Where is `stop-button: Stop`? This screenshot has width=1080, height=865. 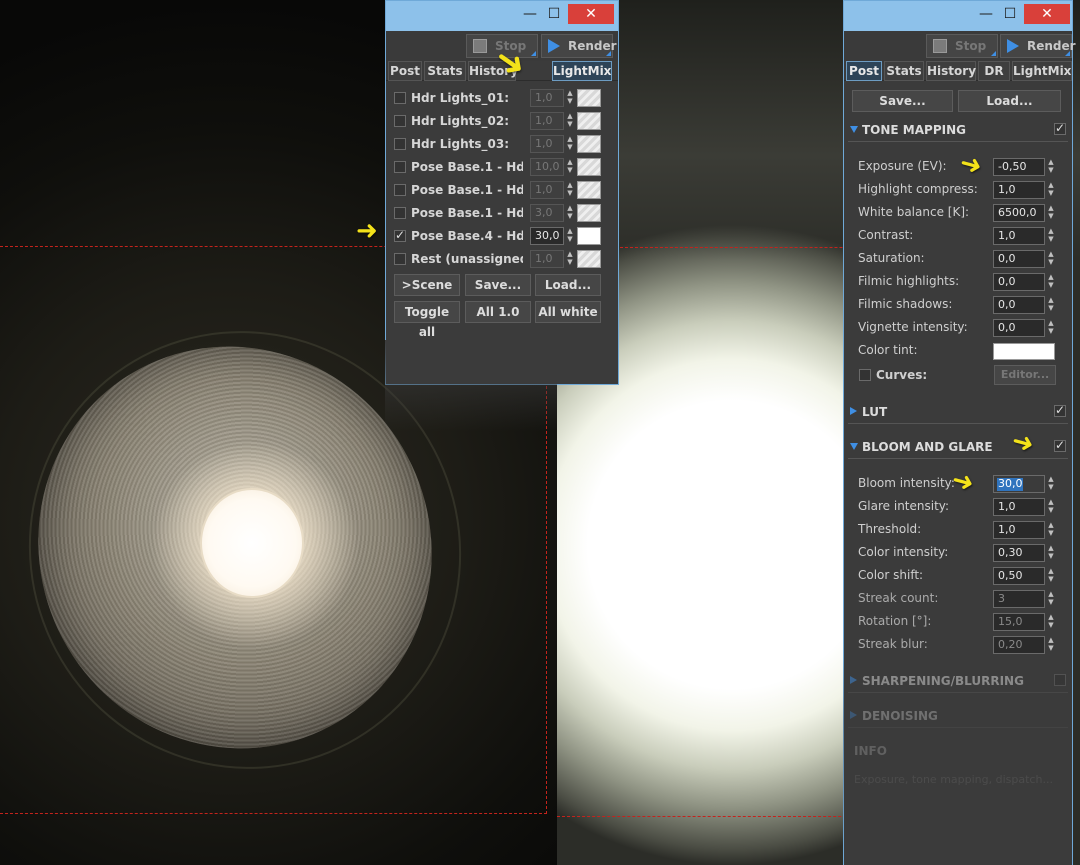 stop-button: Stop is located at coordinates (962, 46).